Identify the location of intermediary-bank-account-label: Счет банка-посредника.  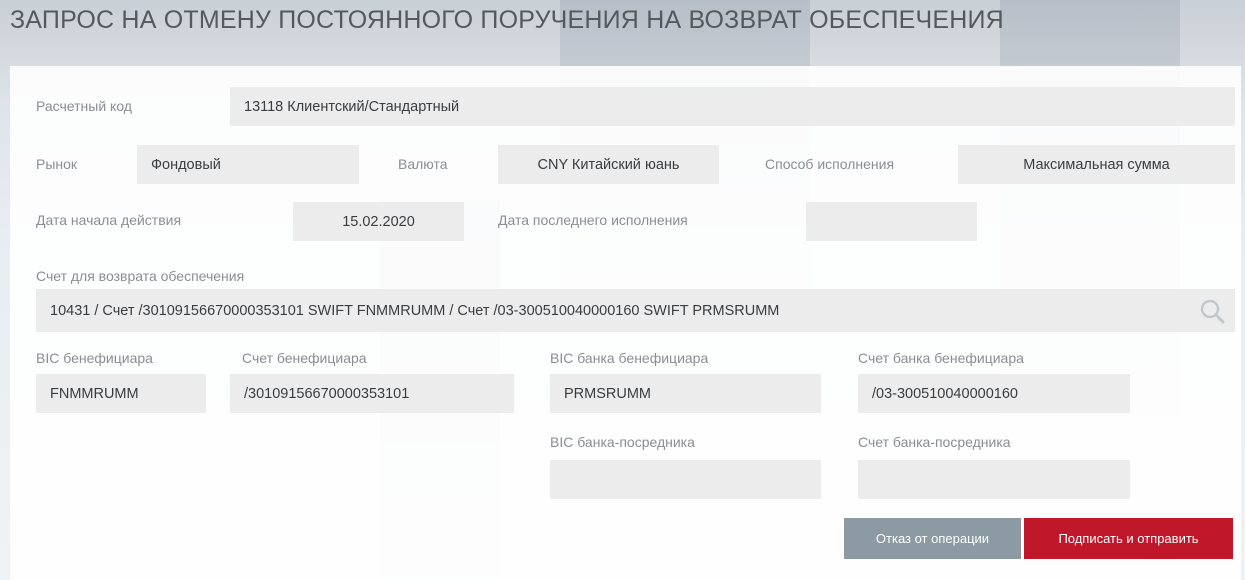
(934, 442).